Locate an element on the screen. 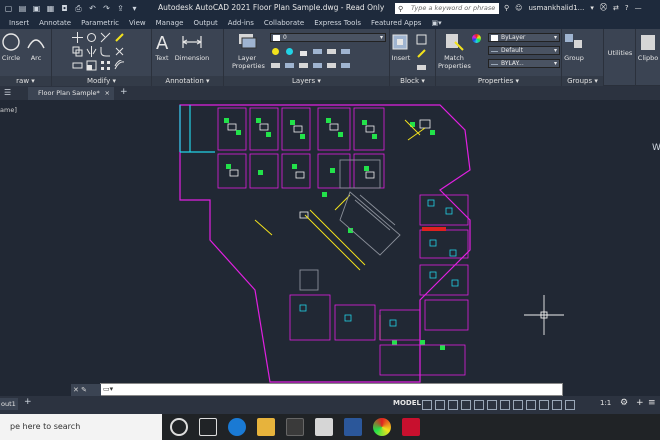  annotation-icon is located at coordinates (557, 405).